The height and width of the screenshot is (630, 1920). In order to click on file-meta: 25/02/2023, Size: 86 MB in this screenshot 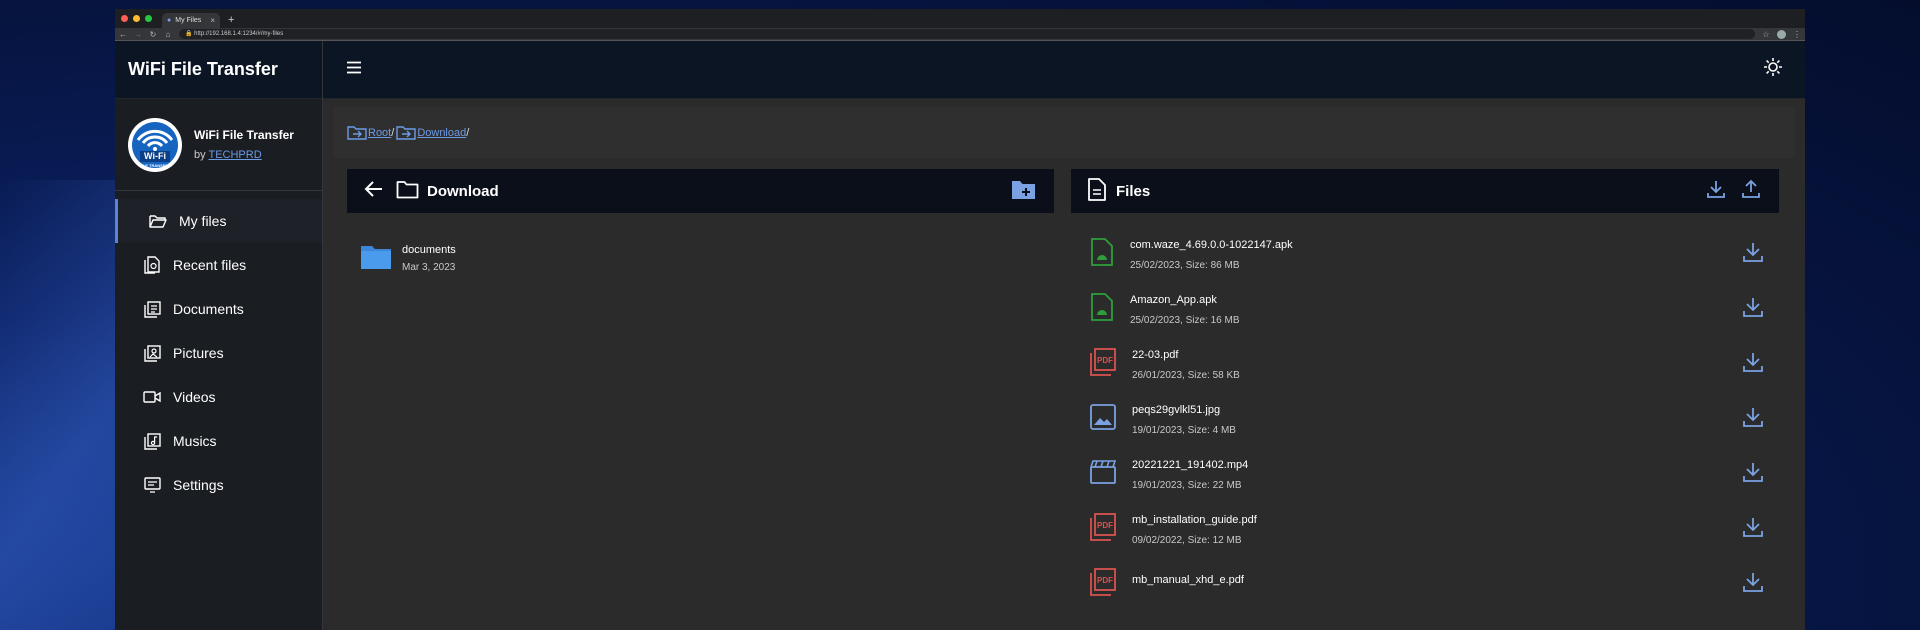, I will do `click(1185, 265)`.